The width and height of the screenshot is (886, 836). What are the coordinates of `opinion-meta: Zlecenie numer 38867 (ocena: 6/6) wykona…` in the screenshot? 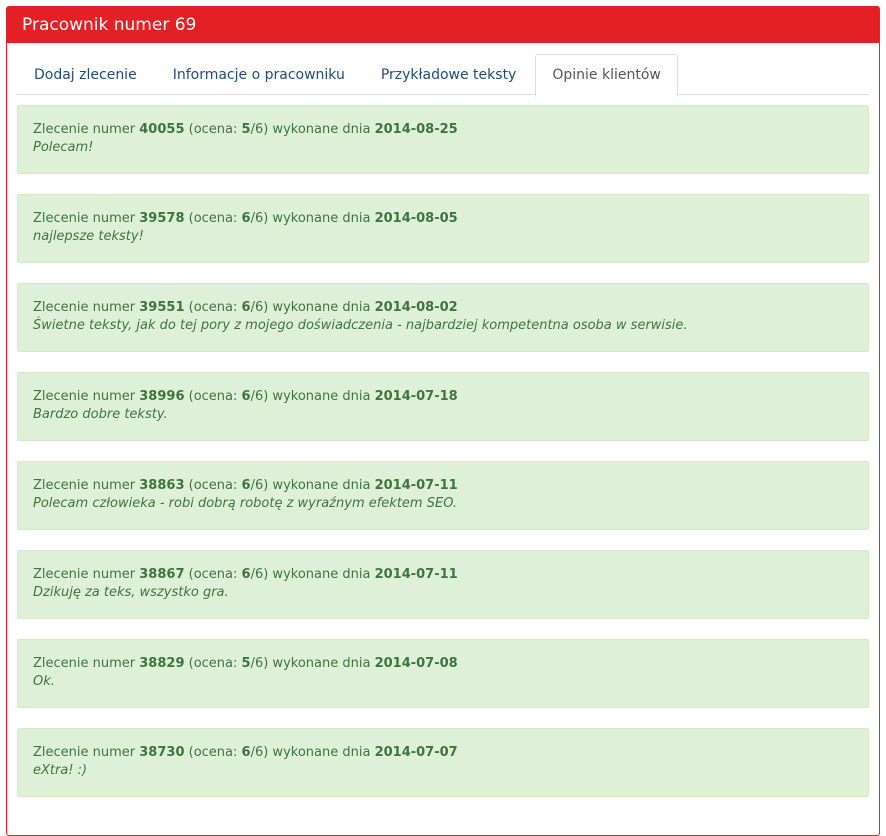 It's located at (443, 575).